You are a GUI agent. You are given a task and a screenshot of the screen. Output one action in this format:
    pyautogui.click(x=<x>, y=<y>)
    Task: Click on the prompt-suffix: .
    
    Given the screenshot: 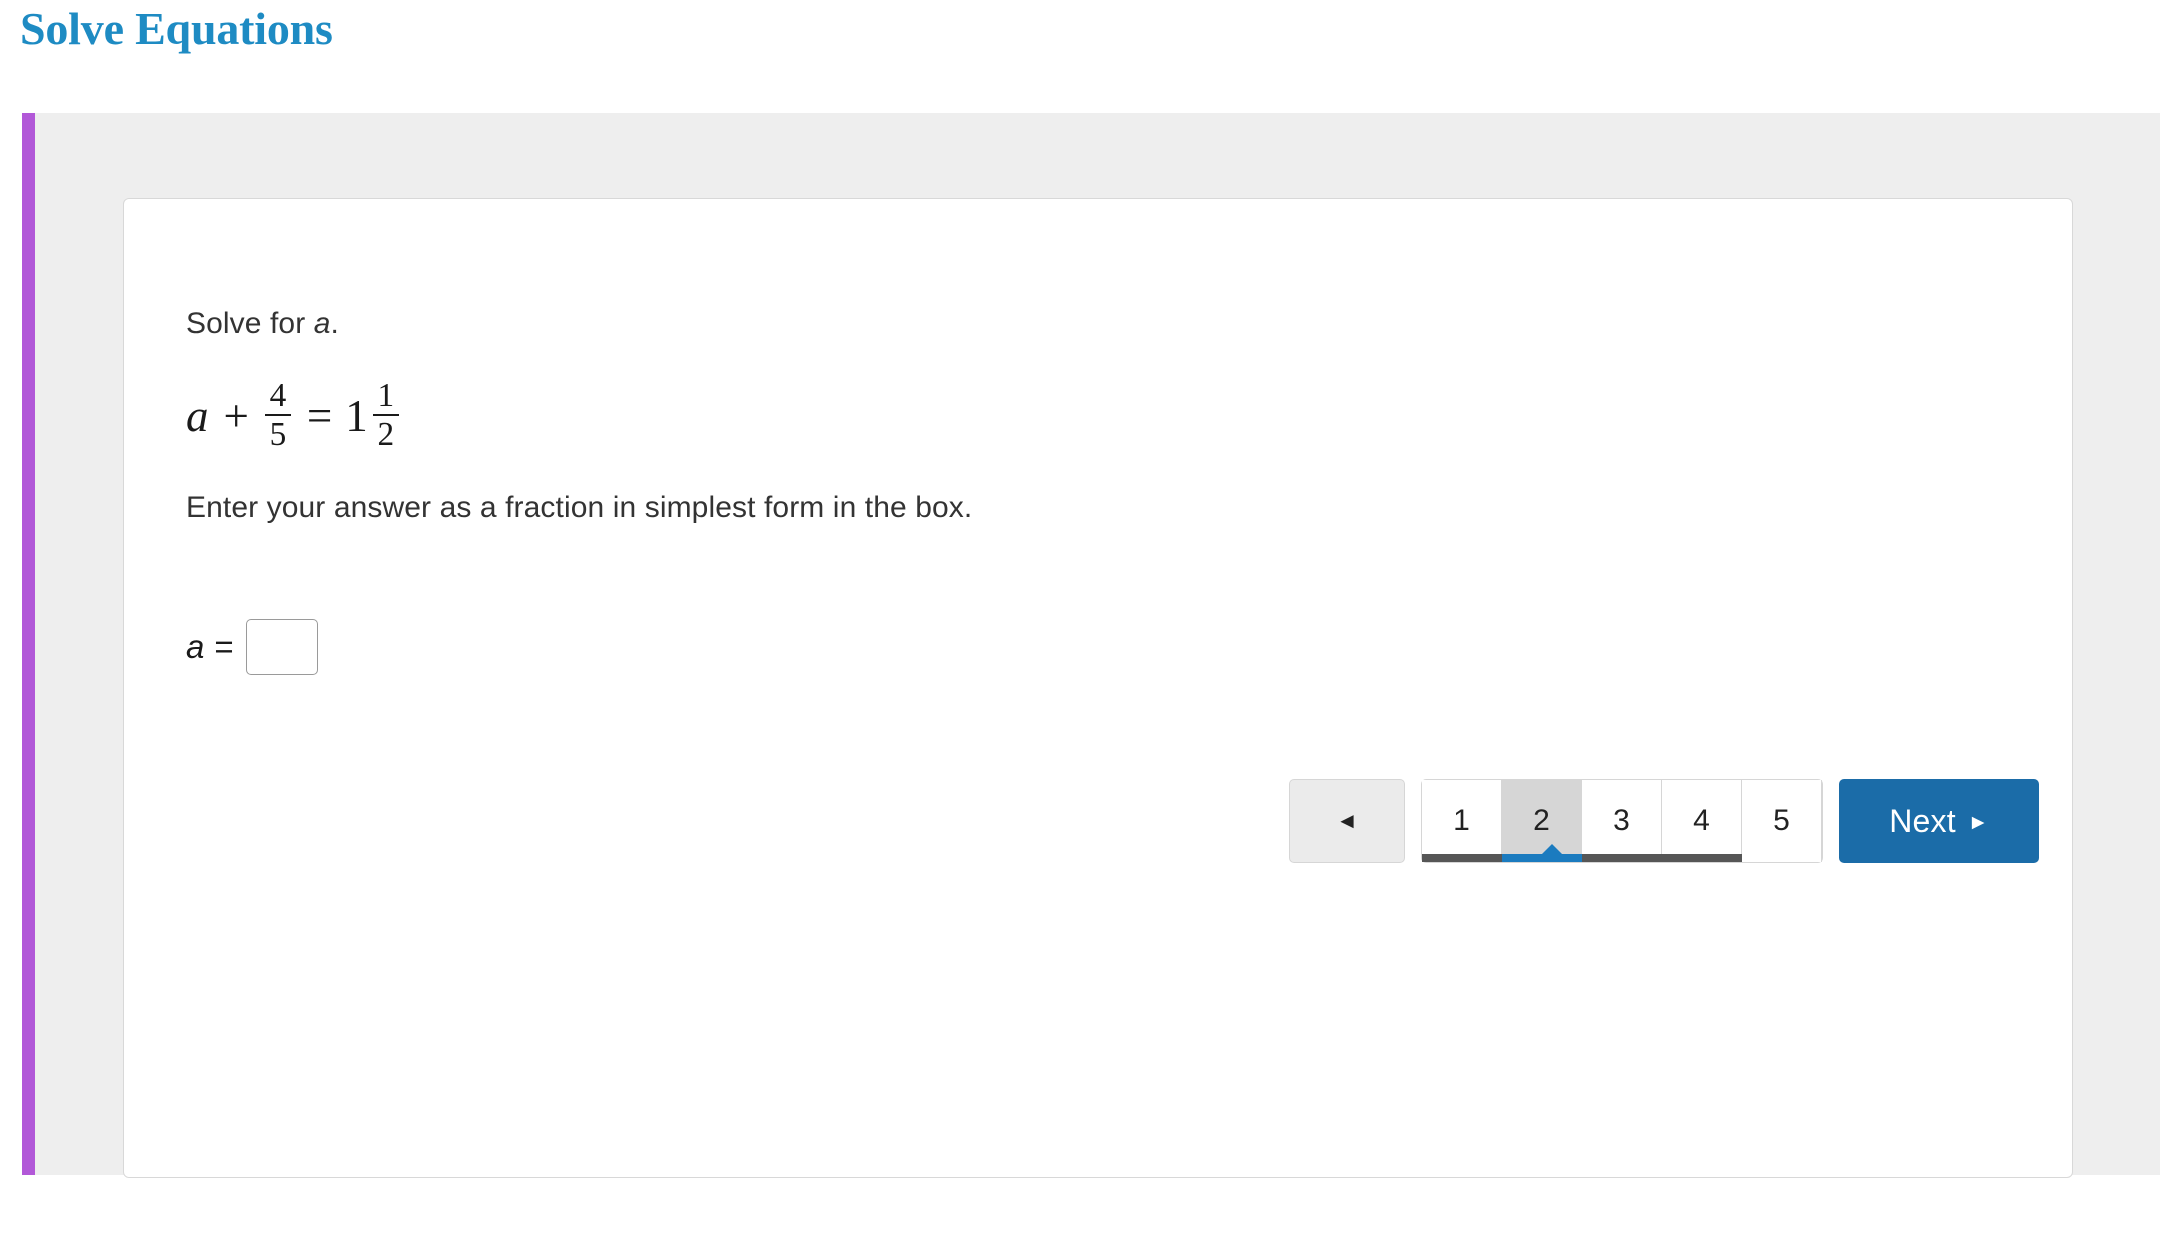 What is the action you would take?
    pyautogui.click(x=334, y=323)
    